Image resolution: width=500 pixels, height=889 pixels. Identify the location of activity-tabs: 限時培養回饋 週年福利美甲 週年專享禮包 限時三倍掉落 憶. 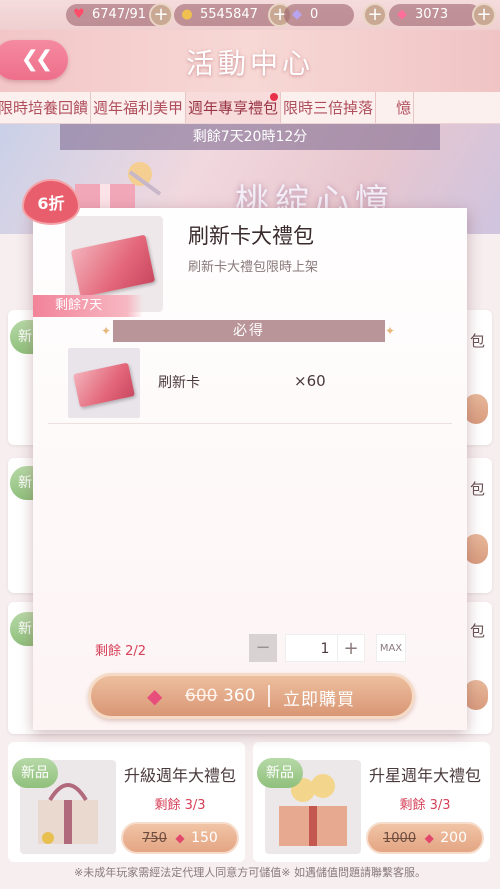
(250, 108).